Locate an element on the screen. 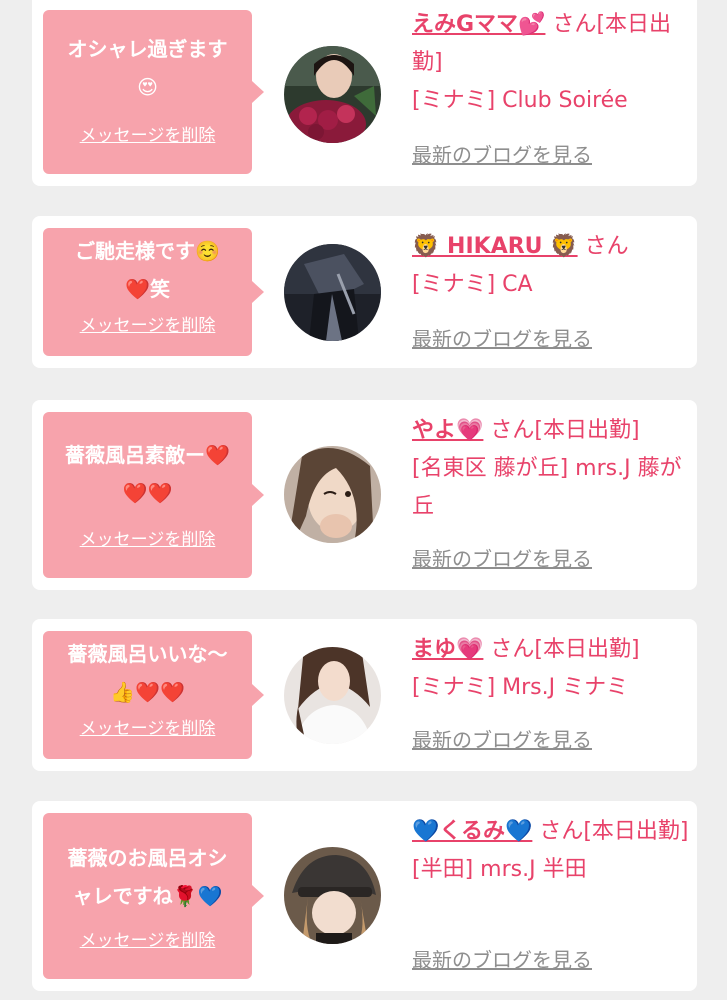  sender-name-link: 🦁 HIKARU 🦁 is located at coordinates (495, 246).